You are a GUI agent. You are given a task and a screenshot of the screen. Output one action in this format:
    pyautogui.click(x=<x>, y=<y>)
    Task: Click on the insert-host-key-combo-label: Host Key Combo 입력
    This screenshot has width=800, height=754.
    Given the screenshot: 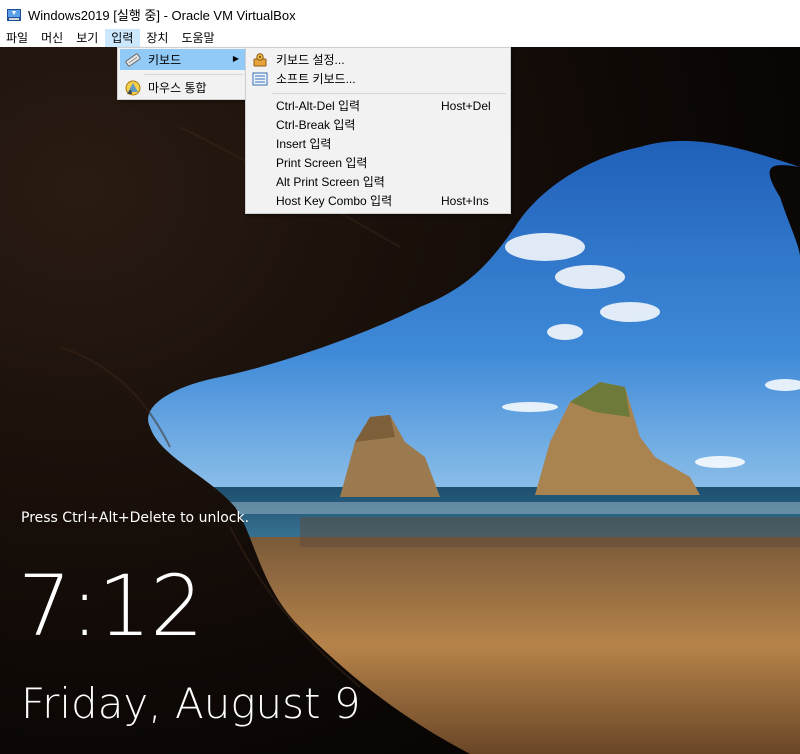 What is the action you would take?
    pyautogui.click(x=334, y=201)
    